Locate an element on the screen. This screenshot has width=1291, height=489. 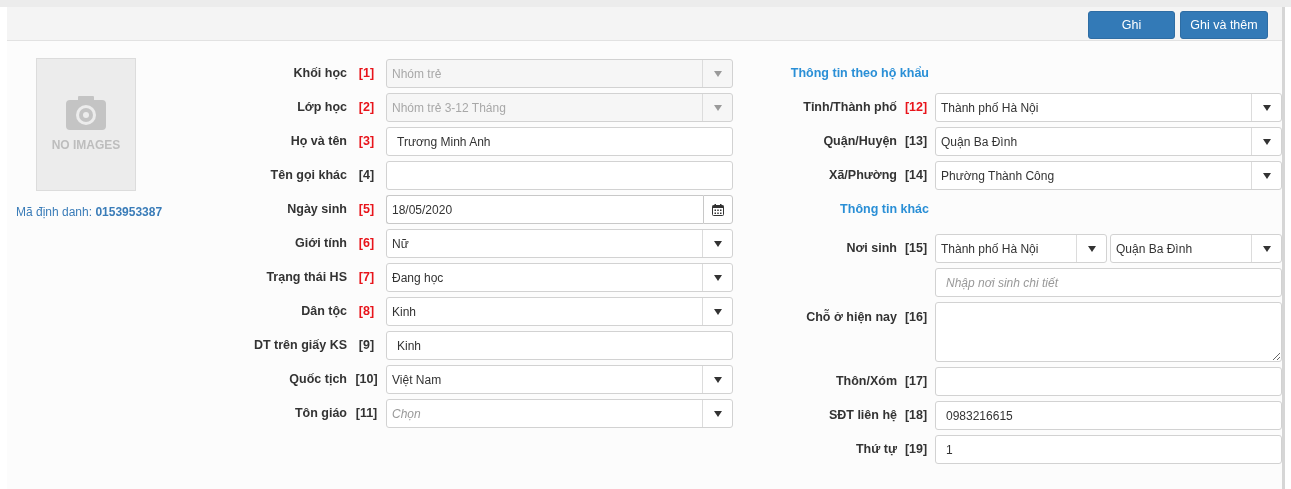
field-label: Quốc tịch is located at coordinates (317, 380).